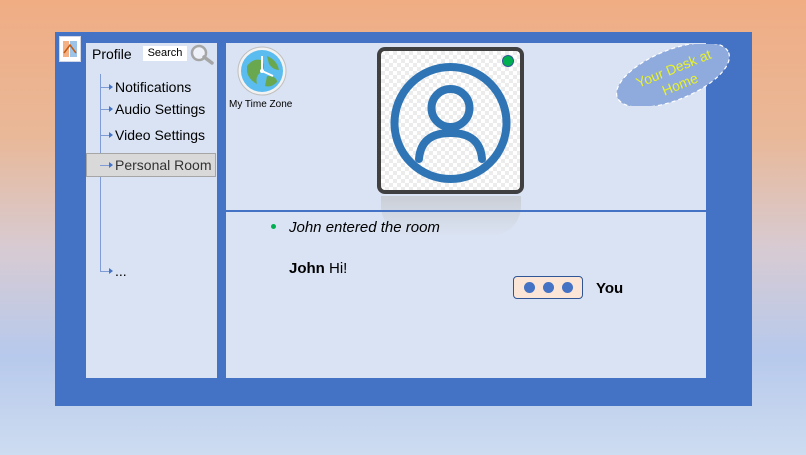  What do you see at coordinates (201, 55) in the screenshot?
I see `search-icon` at bounding box center [201, 55].